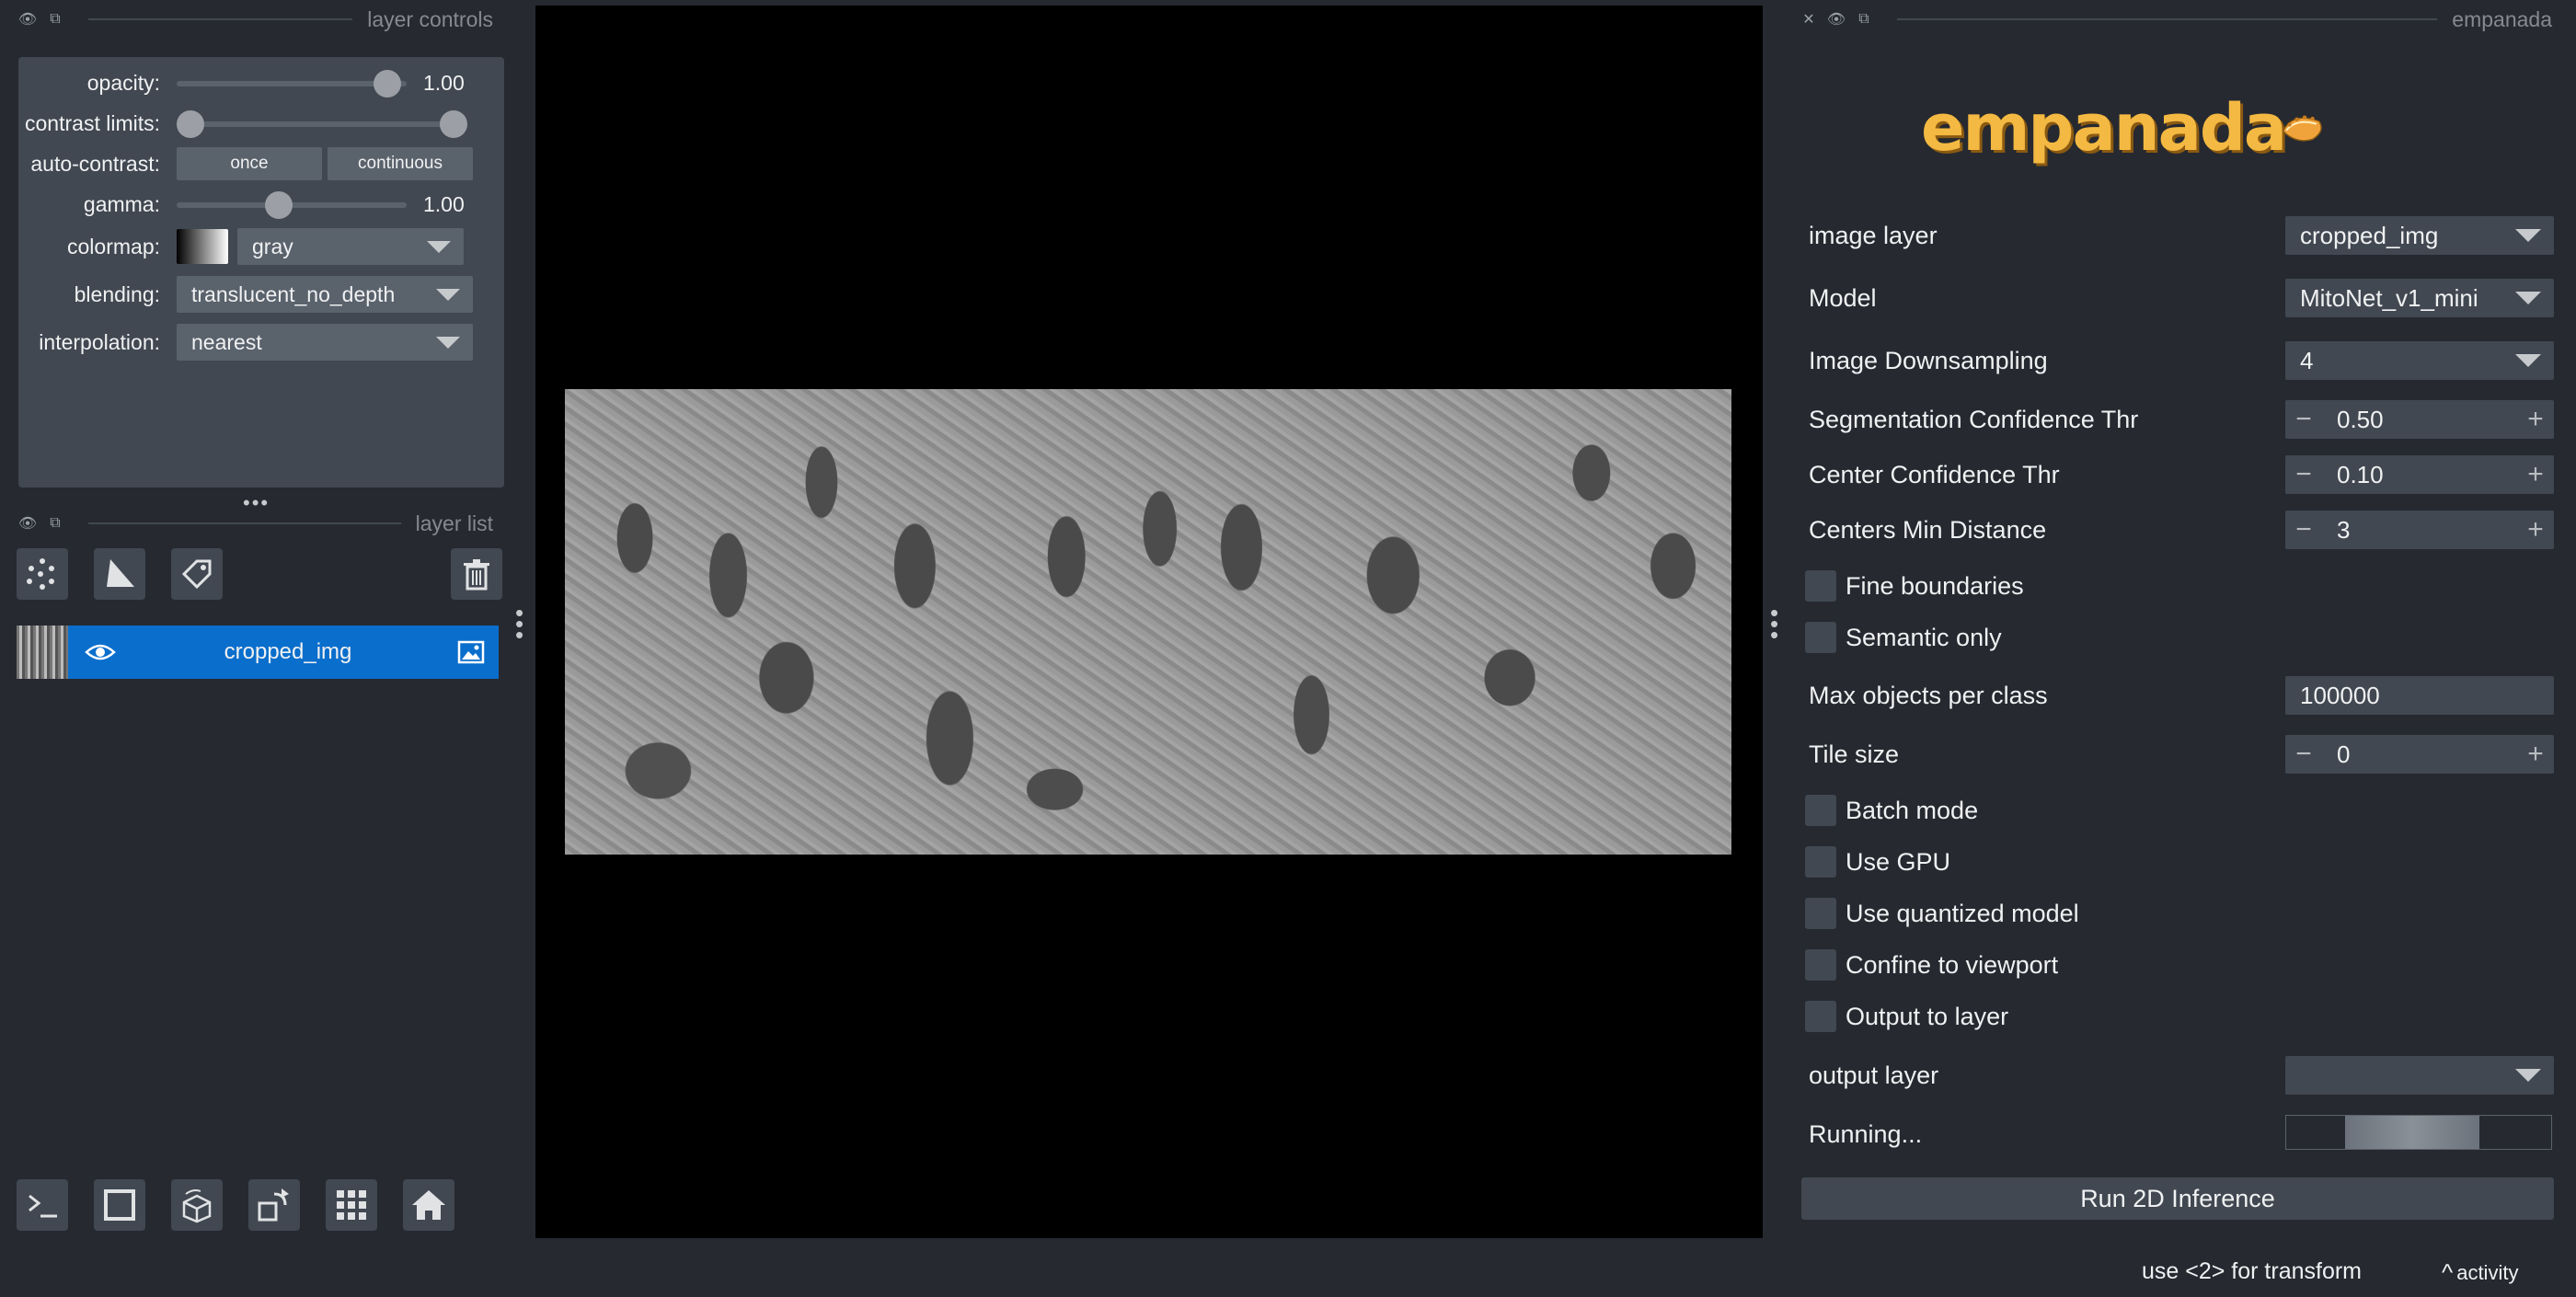 This screenshot has width=2576, height=1297. I want to click on max-objects-input: 100000, so click(2419, 696).